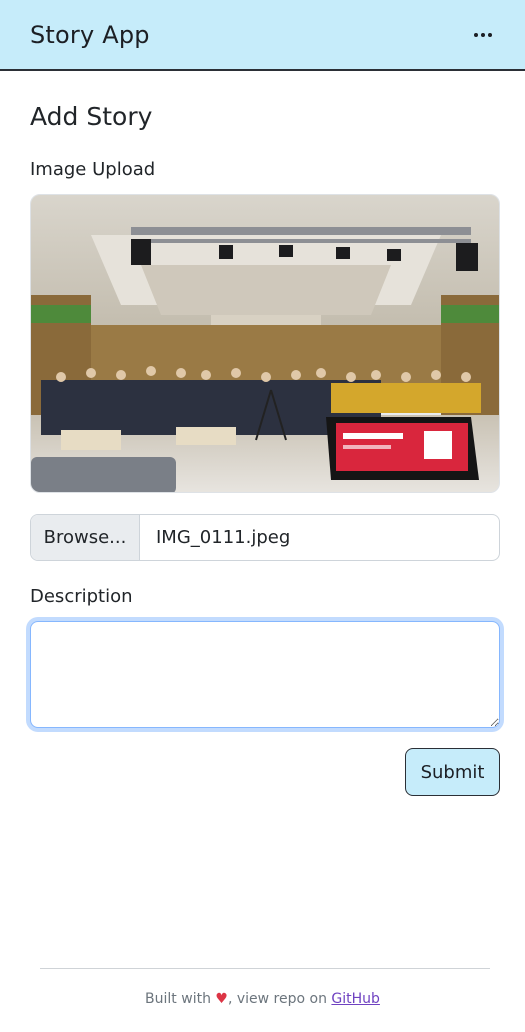 Image resolution: width=525 pixels, height=1032 pixels. What do you see at coordinates (90, 35) in the screenshot?
I see `app-brand: Story App` at bounding box center [90, 35].